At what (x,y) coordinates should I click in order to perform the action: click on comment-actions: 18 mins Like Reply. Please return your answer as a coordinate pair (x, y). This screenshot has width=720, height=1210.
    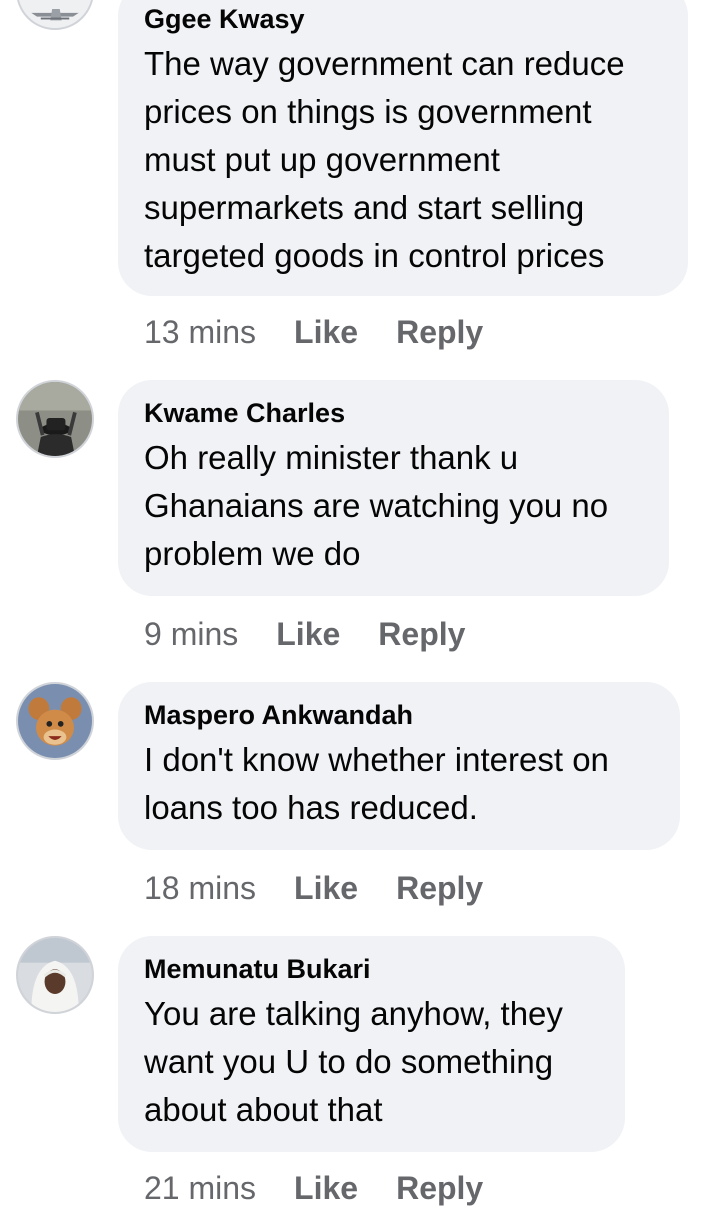
    Looking at the image, I should click on (332, 888).